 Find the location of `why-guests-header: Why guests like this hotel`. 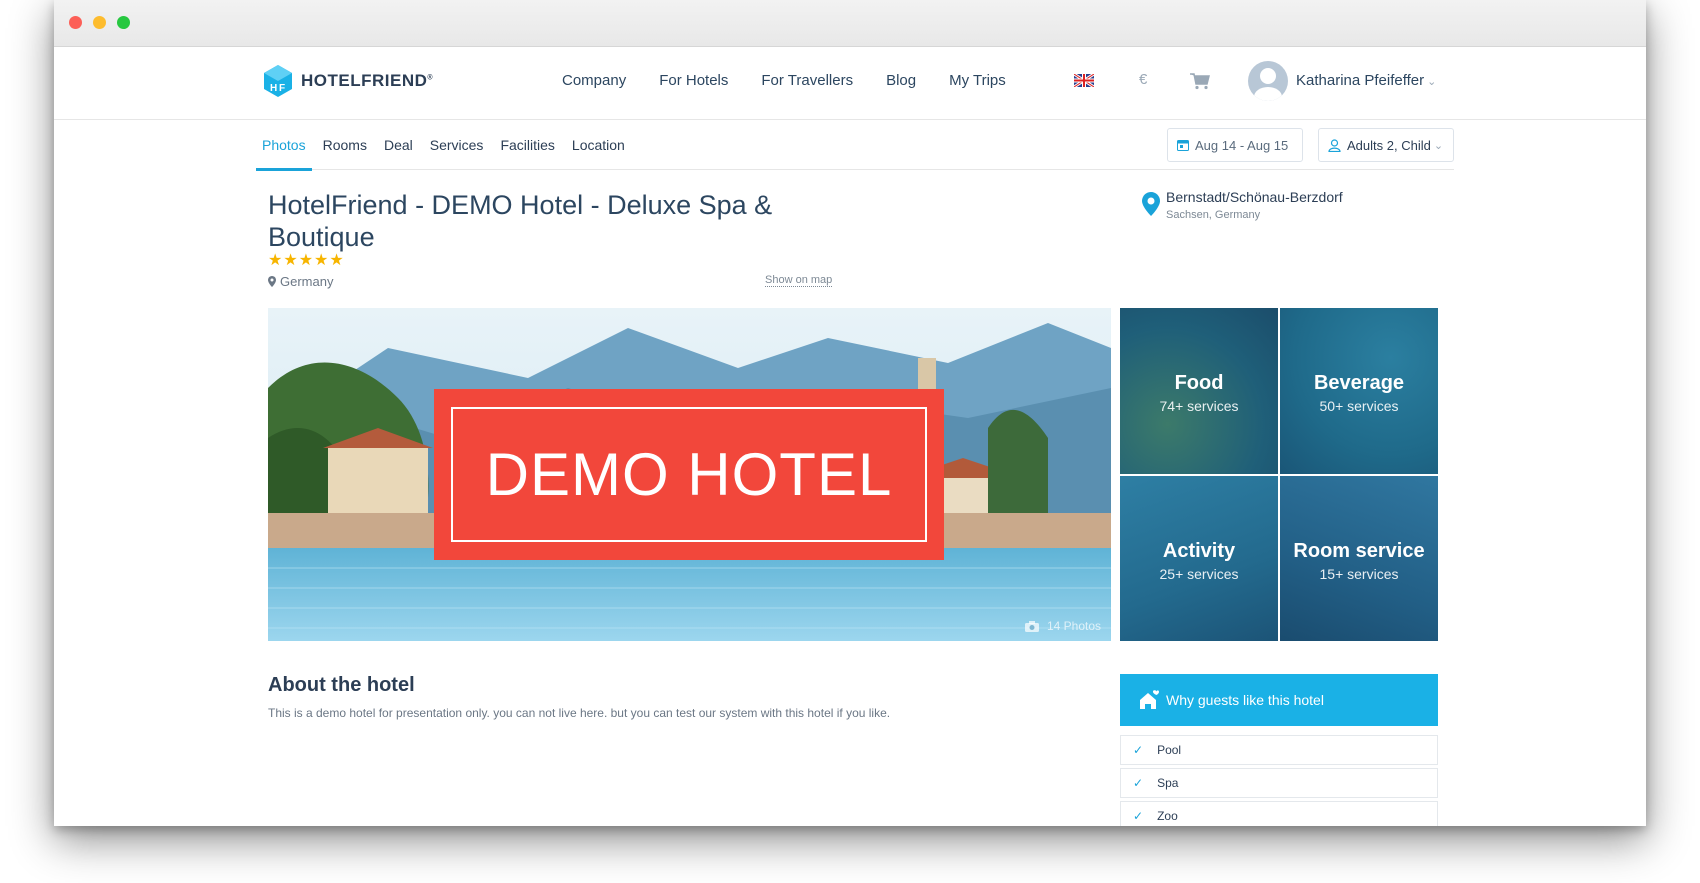

why-guests-header: Why guests like this hotel is located at coordinates (1279, 700).